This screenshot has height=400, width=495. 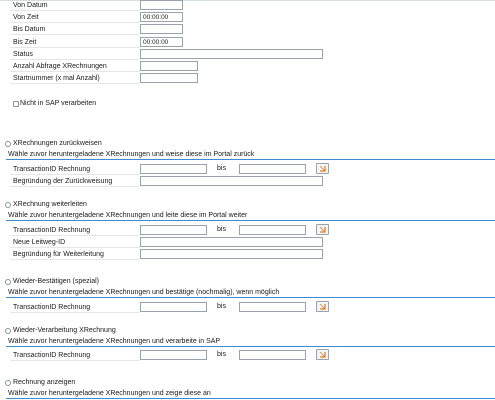 I want to click on label-bis-zeit: Bis Zeit, so click(x=75, y=42).